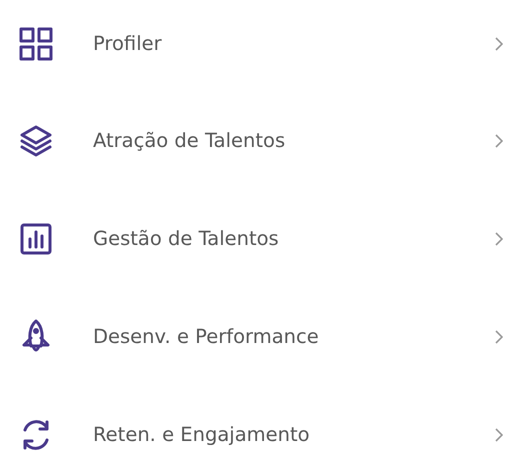  I want to click on menu-label: Desenv. e Performance, so click(206, 337).